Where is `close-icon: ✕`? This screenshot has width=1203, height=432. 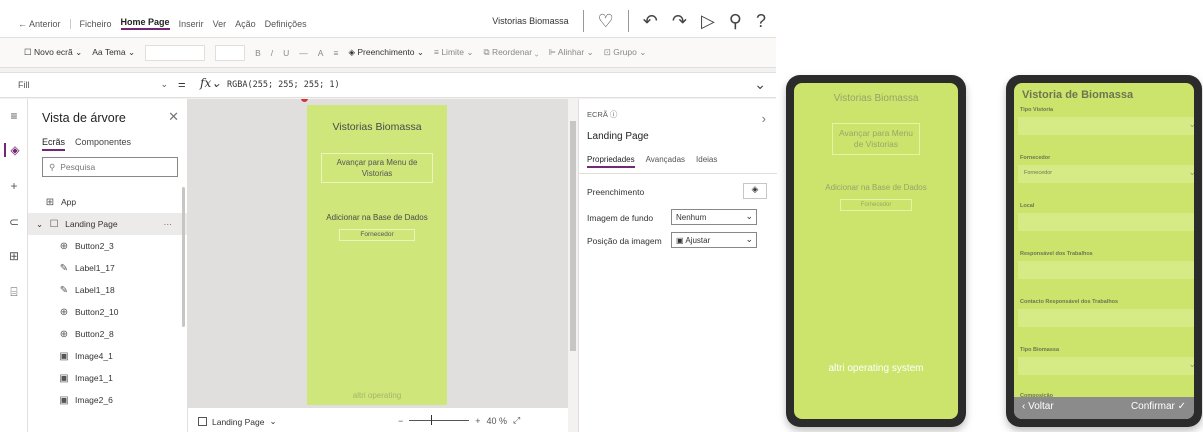 close-icon: ✕ is located at coordinates (173, 117).